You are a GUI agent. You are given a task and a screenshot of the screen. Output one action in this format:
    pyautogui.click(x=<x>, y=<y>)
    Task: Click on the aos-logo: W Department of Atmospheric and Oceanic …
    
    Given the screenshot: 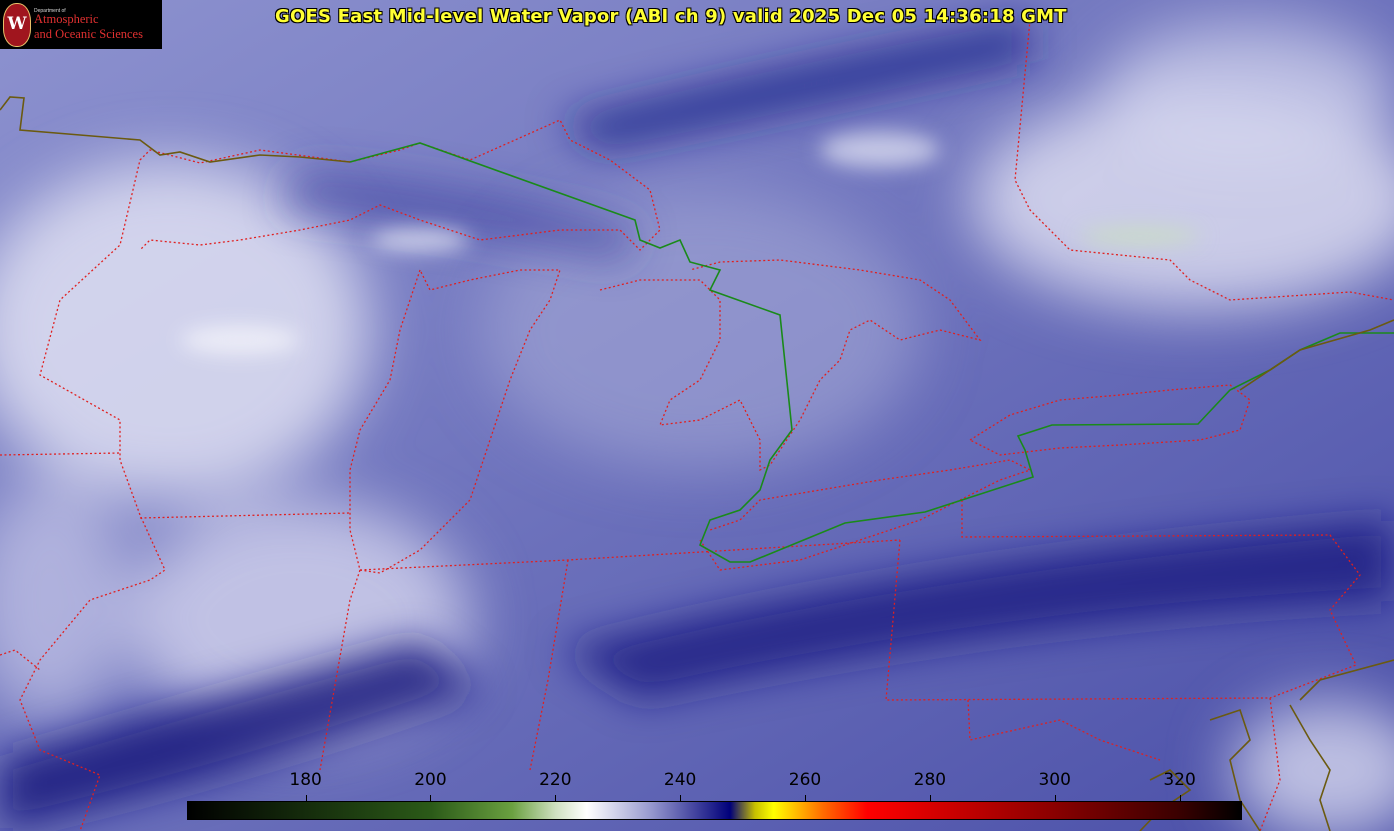 What is the action you would take?
    pyautogui.click(x=81, y=24)
    